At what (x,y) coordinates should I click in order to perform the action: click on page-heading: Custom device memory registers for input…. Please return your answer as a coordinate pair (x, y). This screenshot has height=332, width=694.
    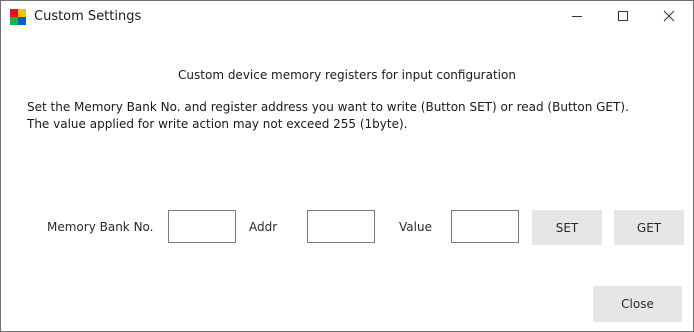
    Looking at the image, I should click on (347, 75).